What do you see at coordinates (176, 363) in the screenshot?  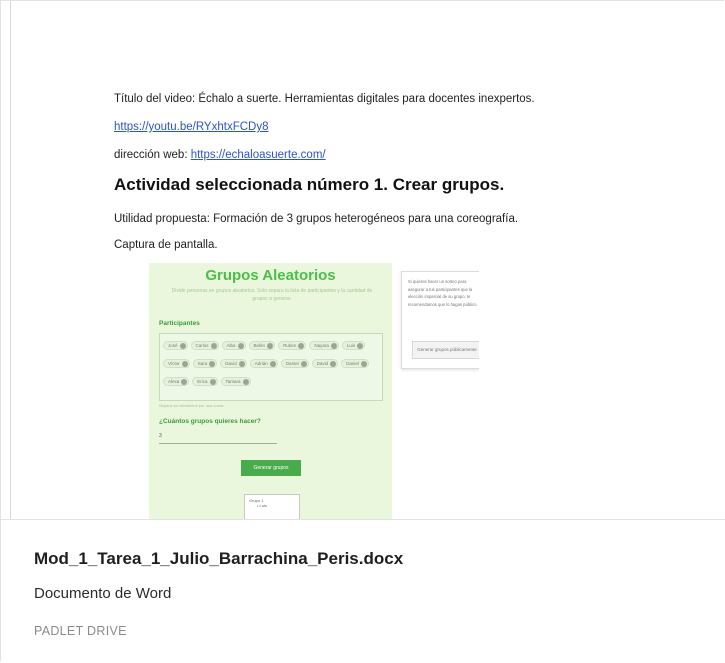 I see `participant-chip: Víctor` at bounding box center [176, 363].